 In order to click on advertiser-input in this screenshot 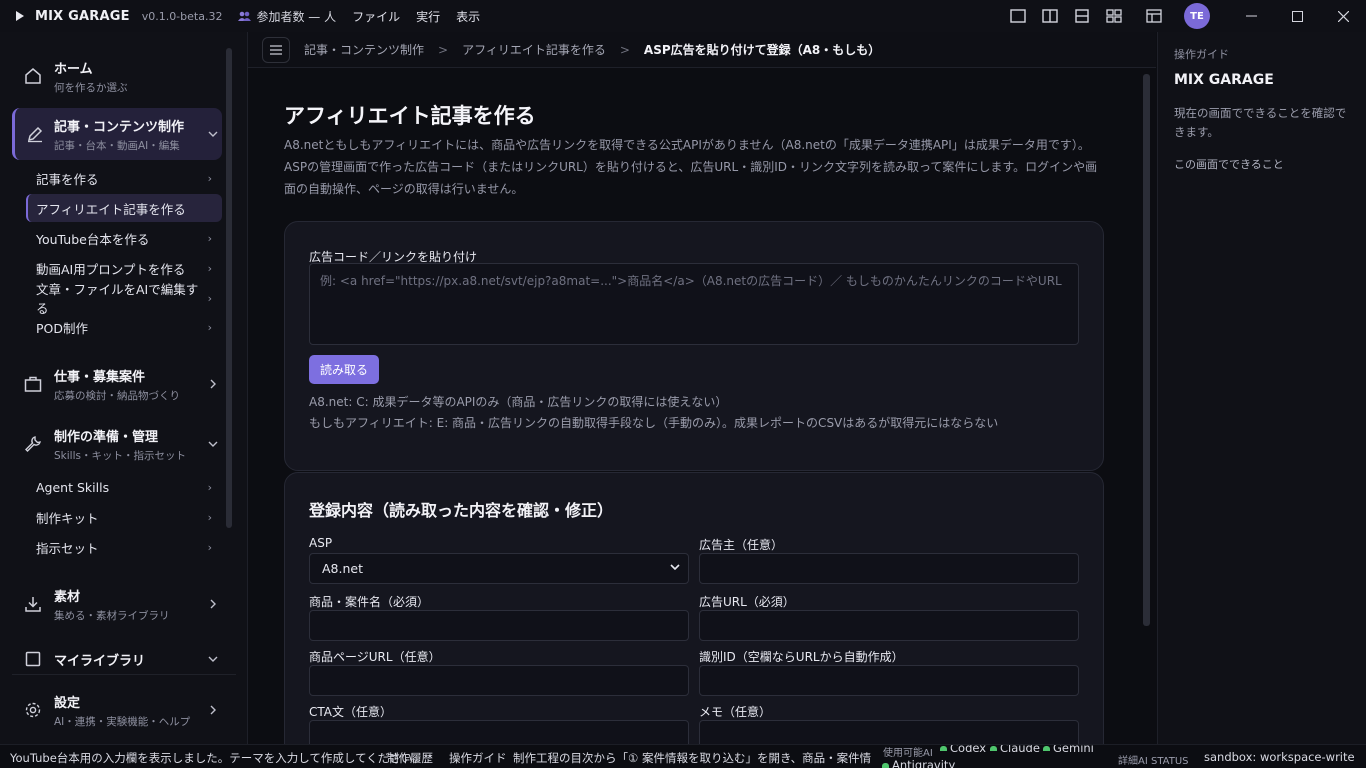, I will do `click(889, 568)`.